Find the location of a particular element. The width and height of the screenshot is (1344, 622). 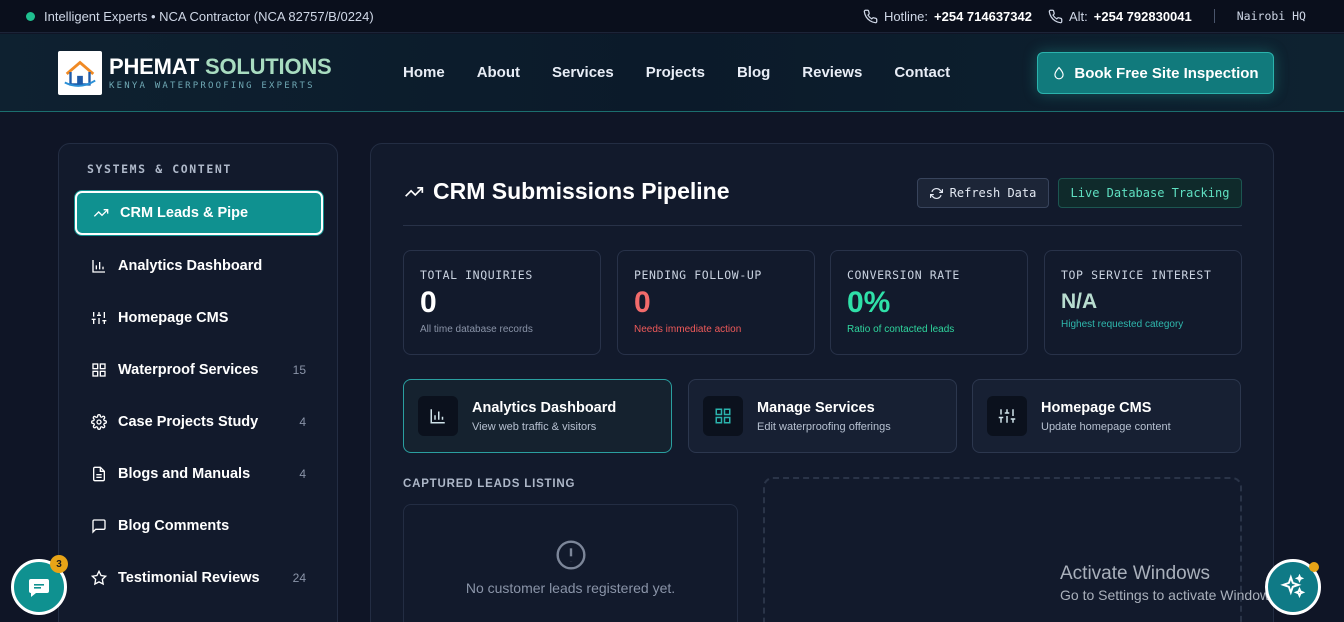

activate-subtitle: Go to Settings to activate Windows. is located at coordinates (1170, 595).